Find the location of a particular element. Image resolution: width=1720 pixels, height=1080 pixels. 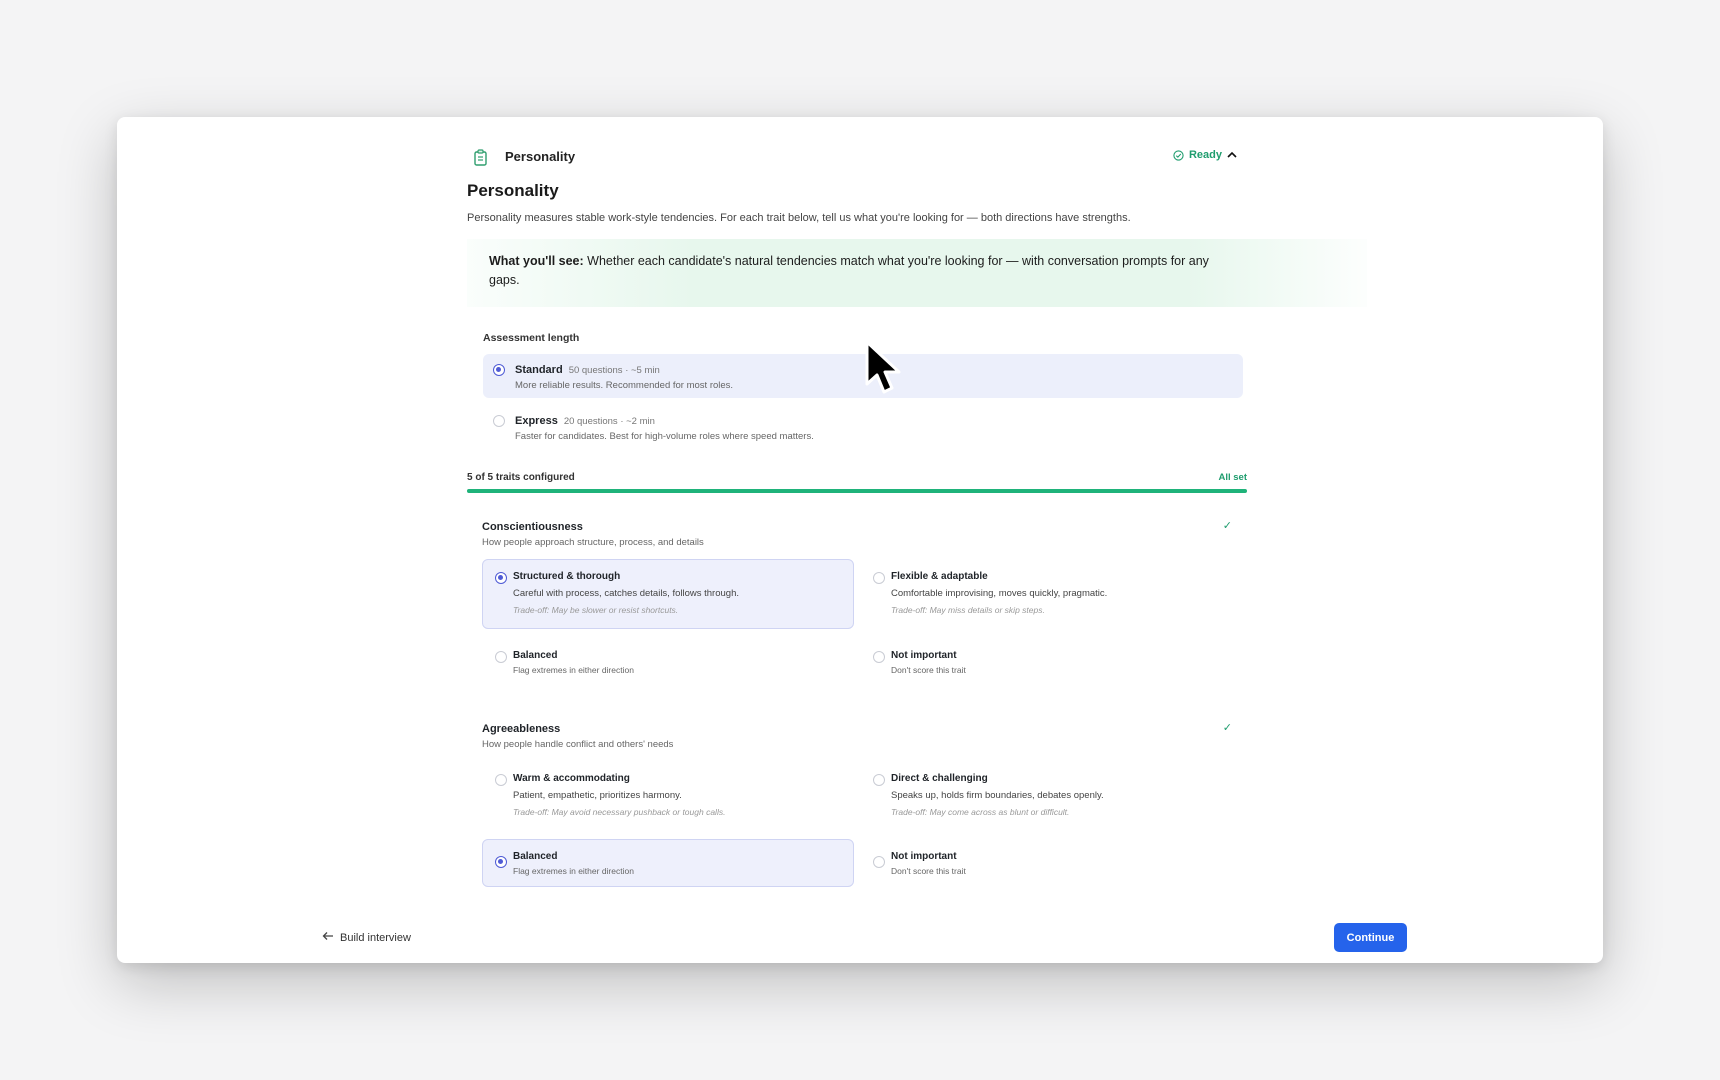

chevron-up-icon is located at coordinates (1232, 155).